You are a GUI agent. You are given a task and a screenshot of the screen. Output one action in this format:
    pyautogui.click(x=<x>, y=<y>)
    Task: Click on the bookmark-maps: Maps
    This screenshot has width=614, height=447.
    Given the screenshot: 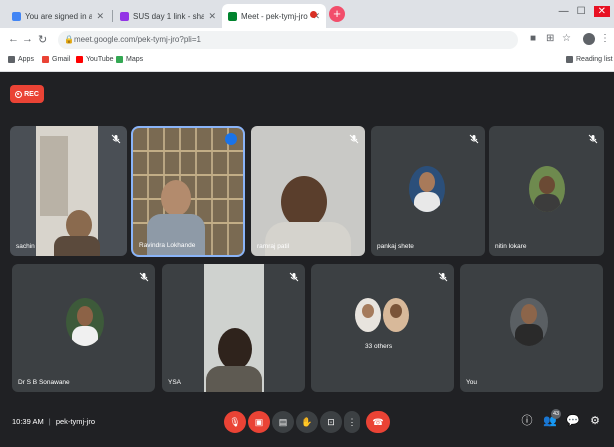 What is the action you would take?
    pyautogui.click(x=129, y=59)
    